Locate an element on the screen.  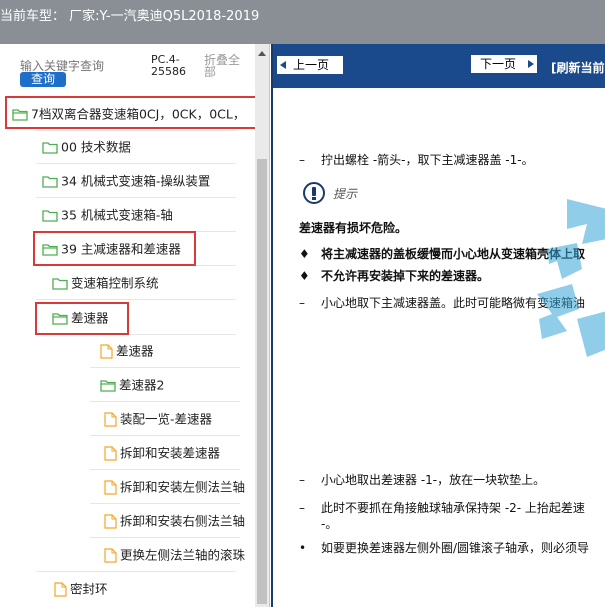
tree-item-remove-install-differential: 拆卸和安装差速器 is located at coordinates (174, 453).